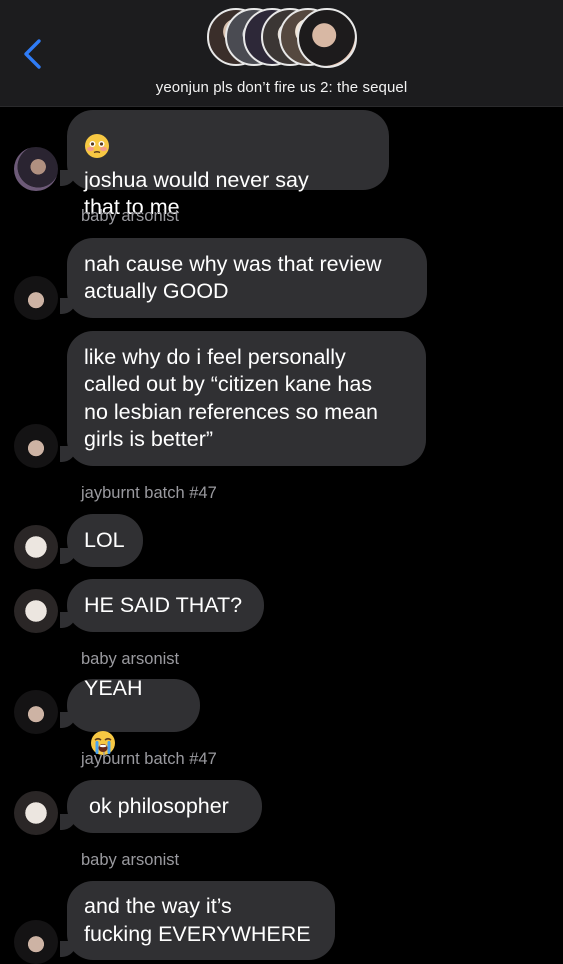 Image resolution: width=563 pixels, height=964 pixels. What do you see at coordinates (159, 805) in the screenshot?
I see `message-text: ok philosopher` at bounding box center [159, 805].